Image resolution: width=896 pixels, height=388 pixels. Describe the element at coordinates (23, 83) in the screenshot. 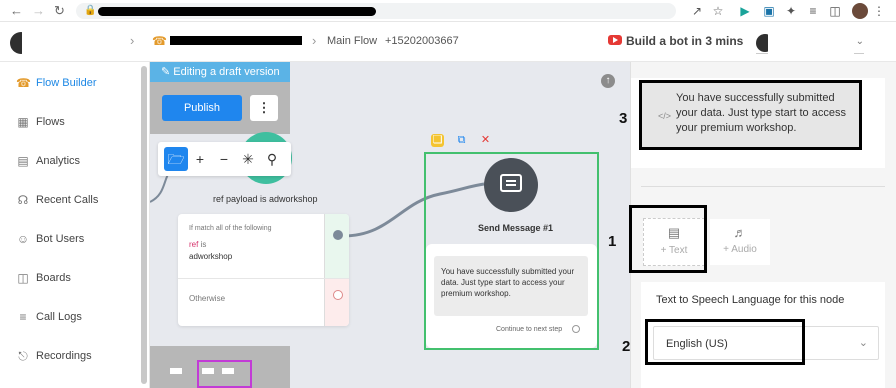

I see `flow-icon: ☎` at that location.